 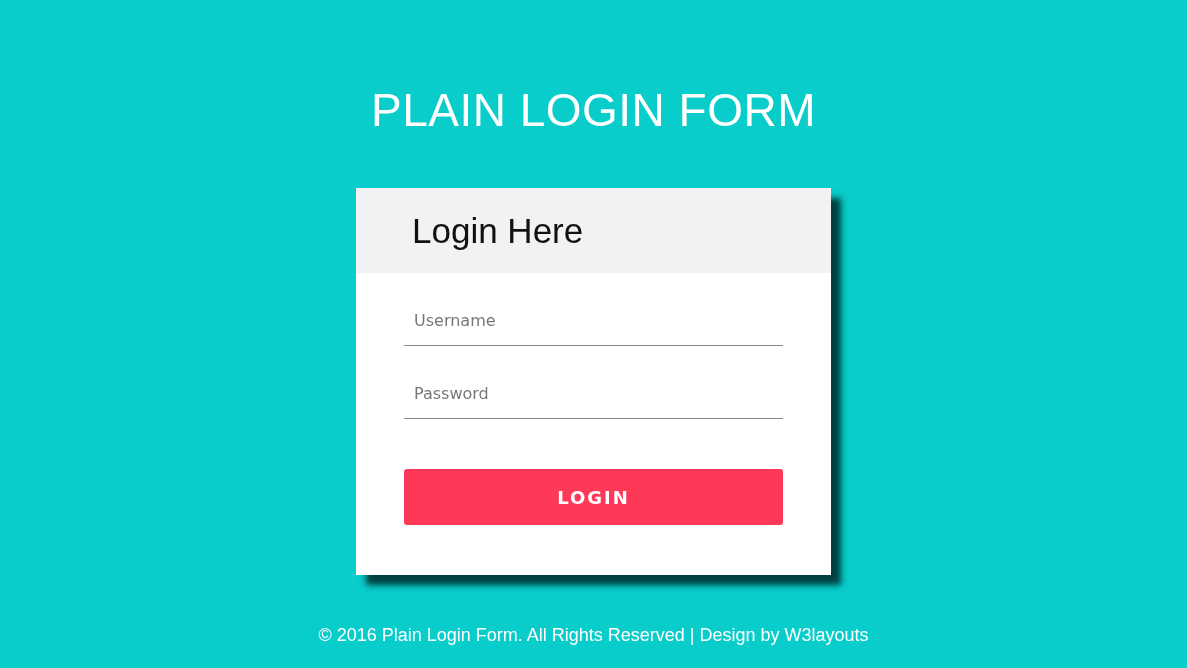 I want to click on footer-text: © 2016 Plain Login Form. All Rights Reserved | Design by W3layouts, so click(x=593, y=635).